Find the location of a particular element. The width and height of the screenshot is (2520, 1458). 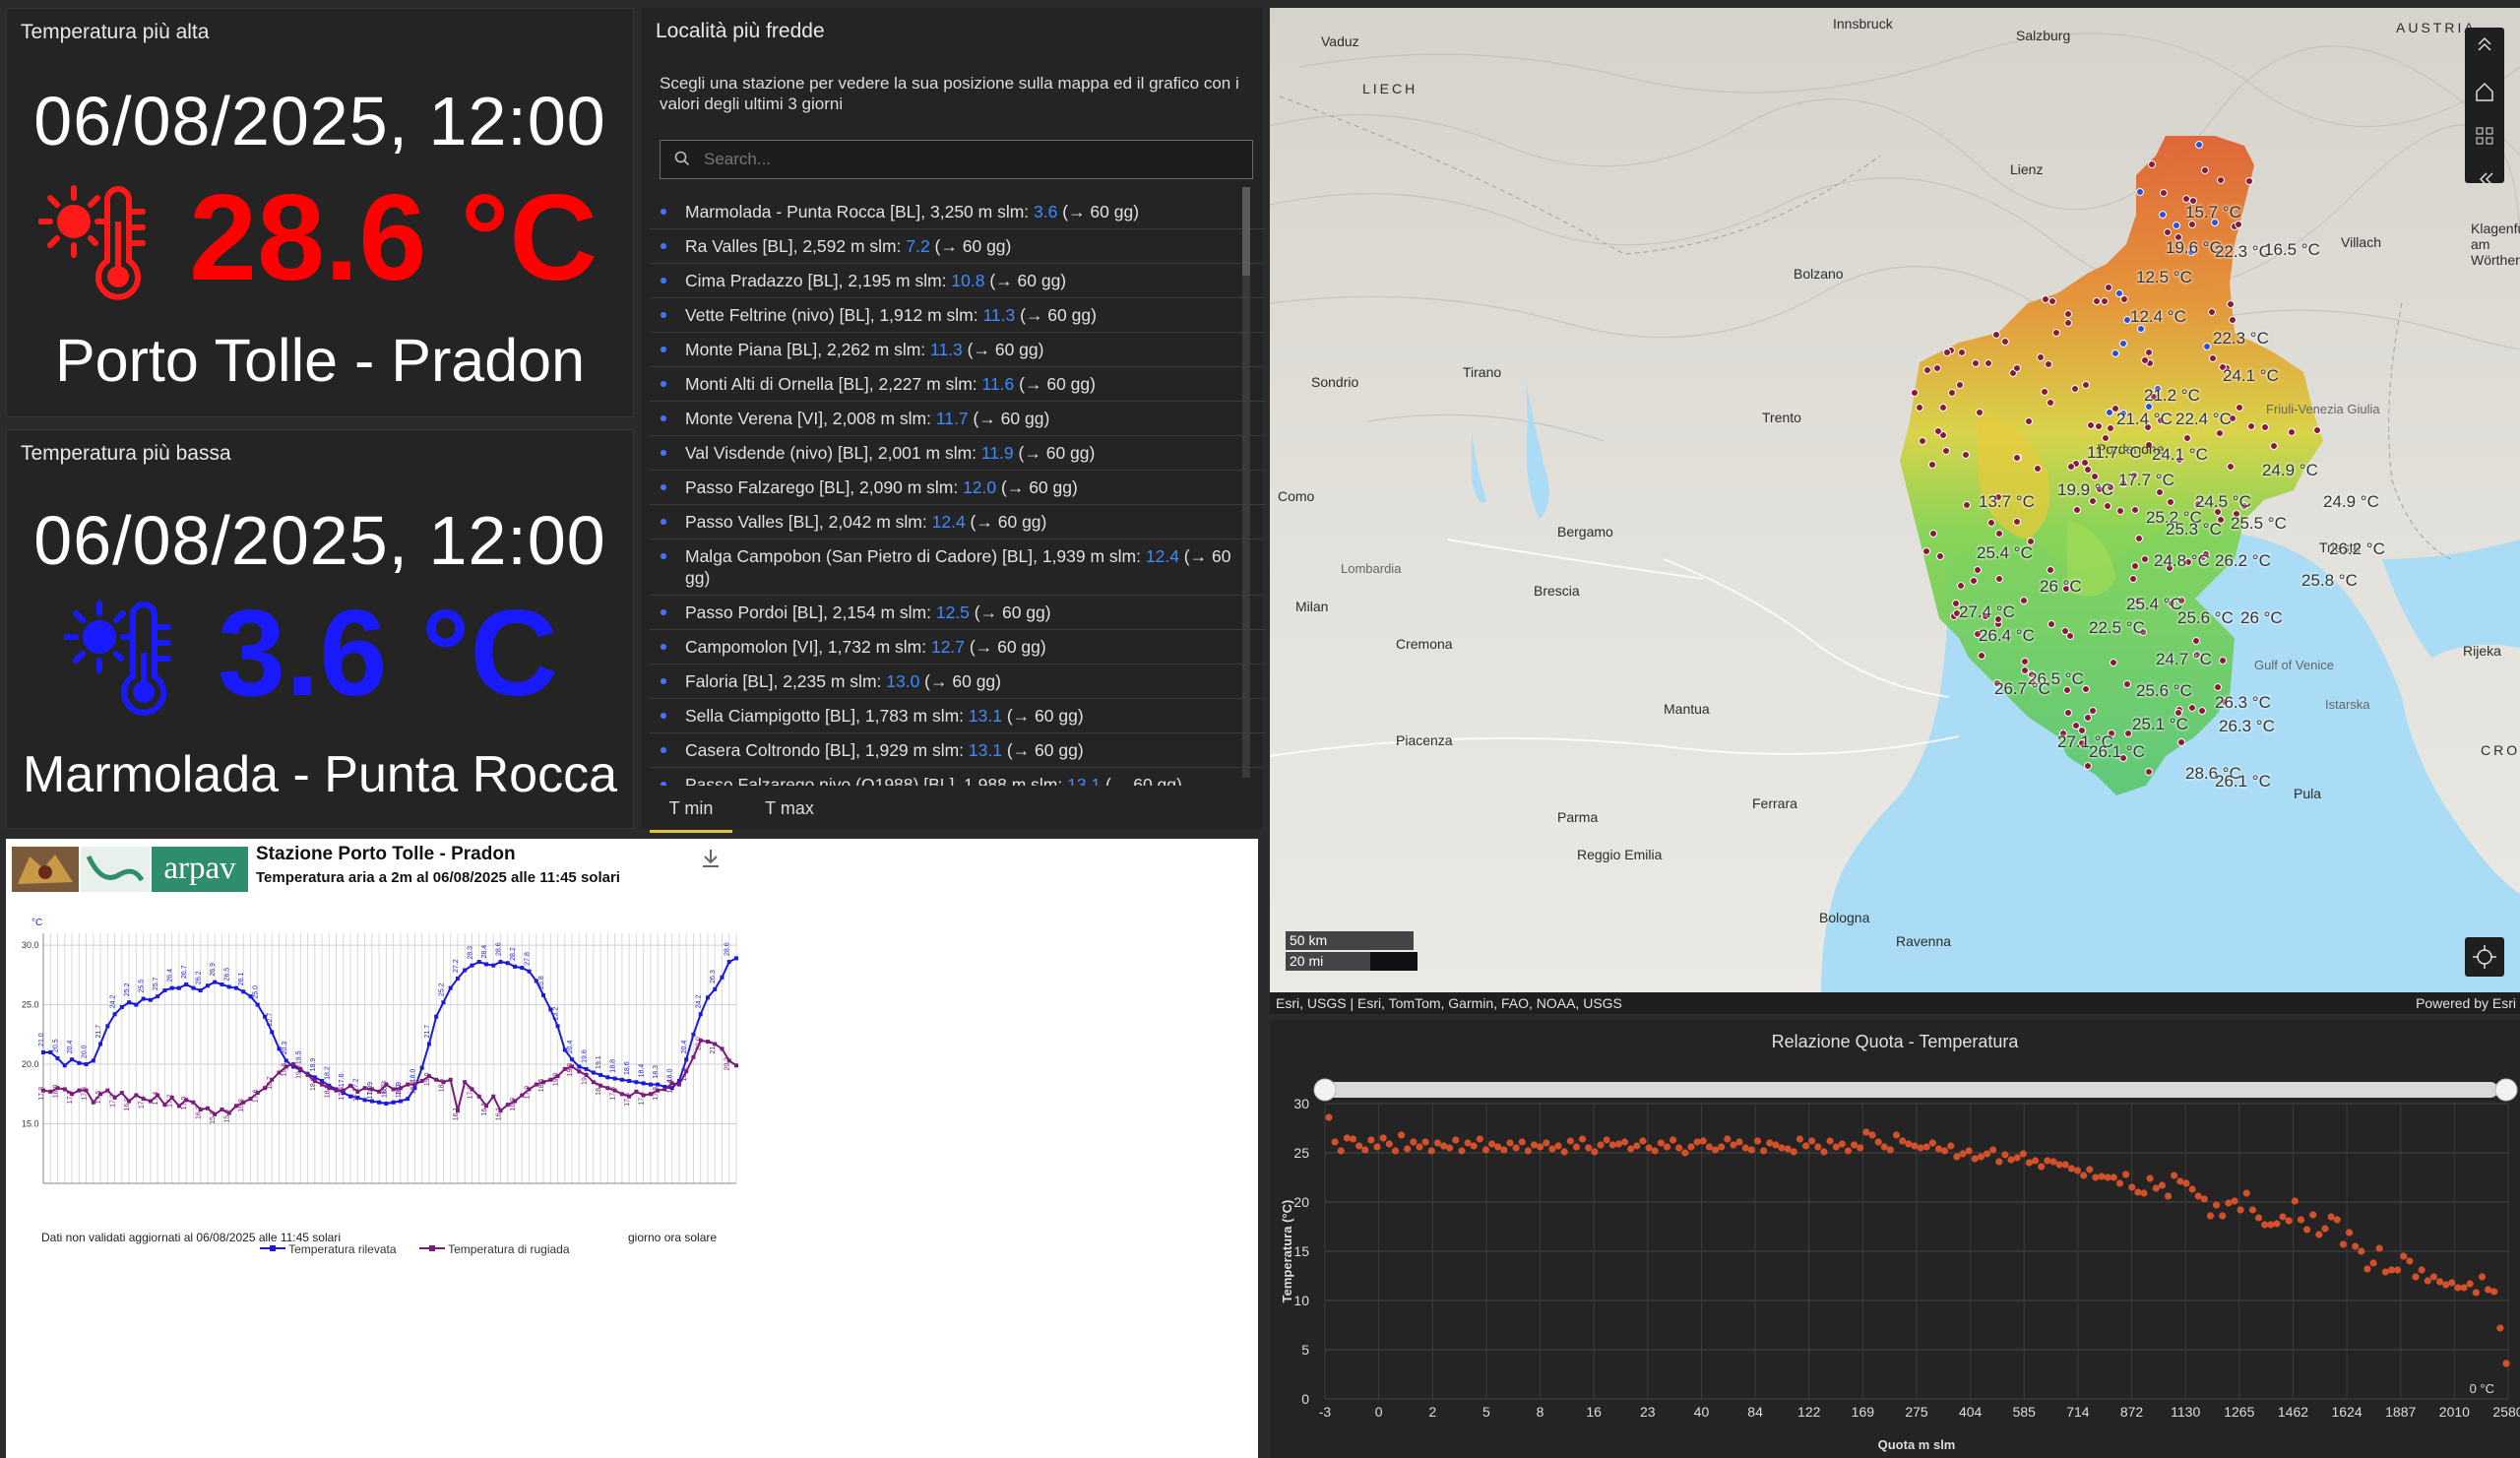

download-icon is located at coordinates (711, 858).